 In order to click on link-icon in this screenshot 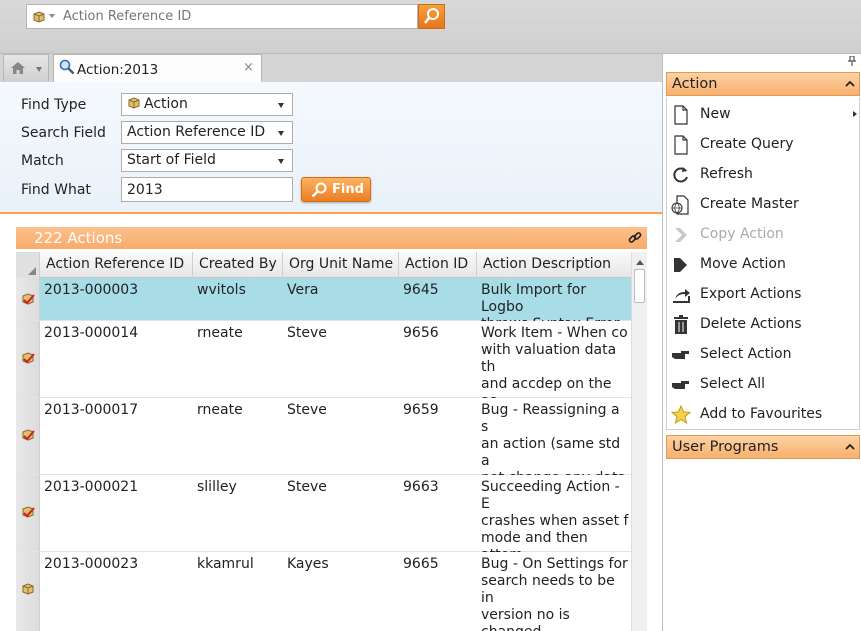, I will do `click(635, 238)`.